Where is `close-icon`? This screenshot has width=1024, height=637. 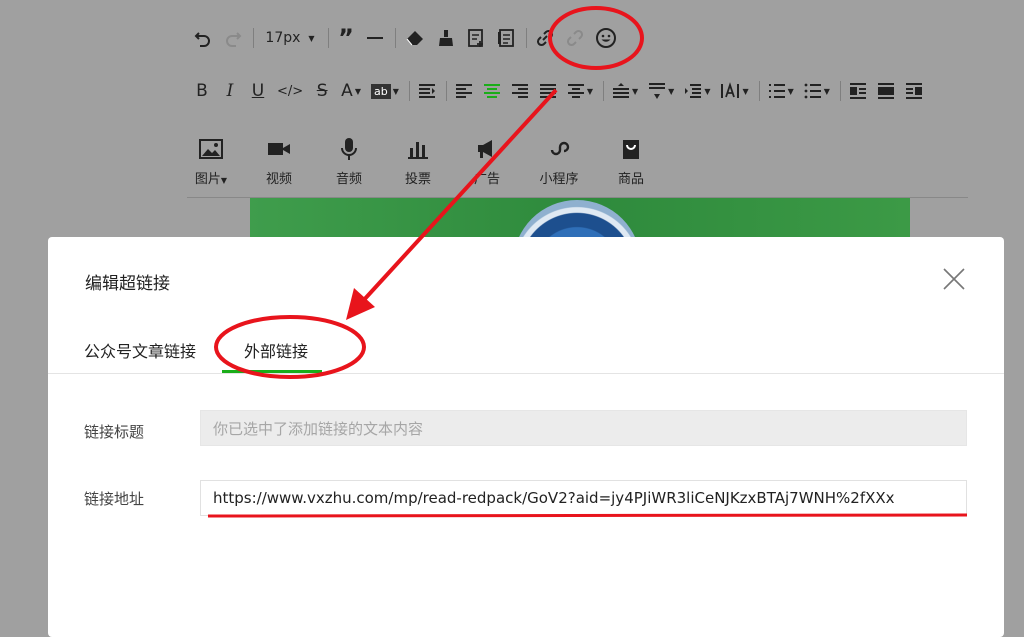
close-icon is located at coordinates (954, 279).